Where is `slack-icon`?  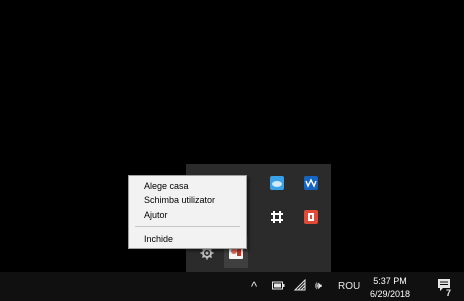 slack-icon is located at coordinates (277, 217).